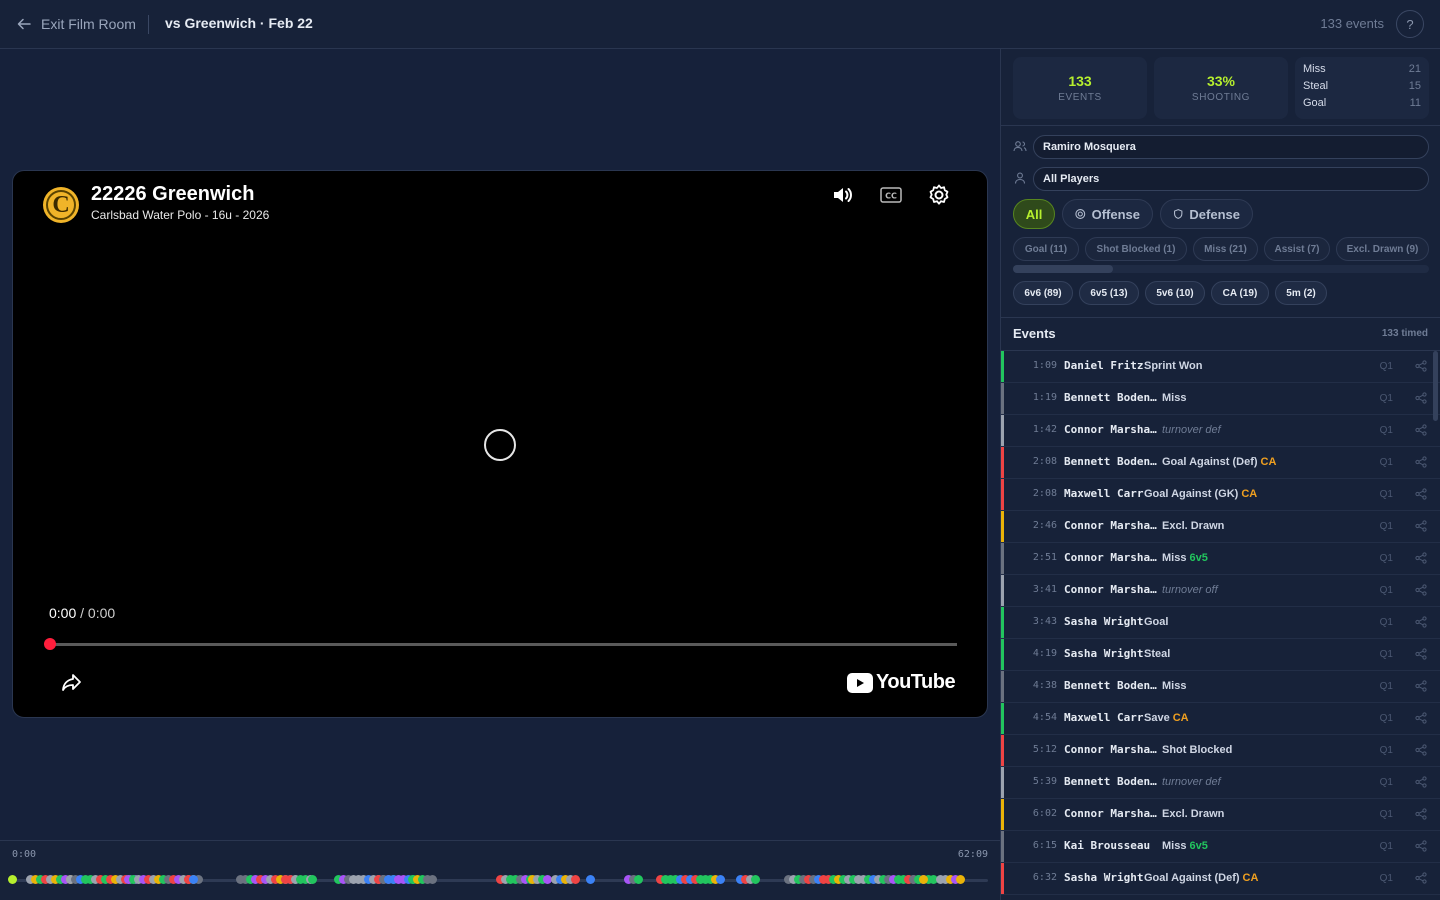 Image resolution: width=1440 pixels, height=900 pixels. What do you see at coordinates (1301, 293) in the screenshot?
I see `chip-5m: 5m (2)` at bounding box center [1301, 293].